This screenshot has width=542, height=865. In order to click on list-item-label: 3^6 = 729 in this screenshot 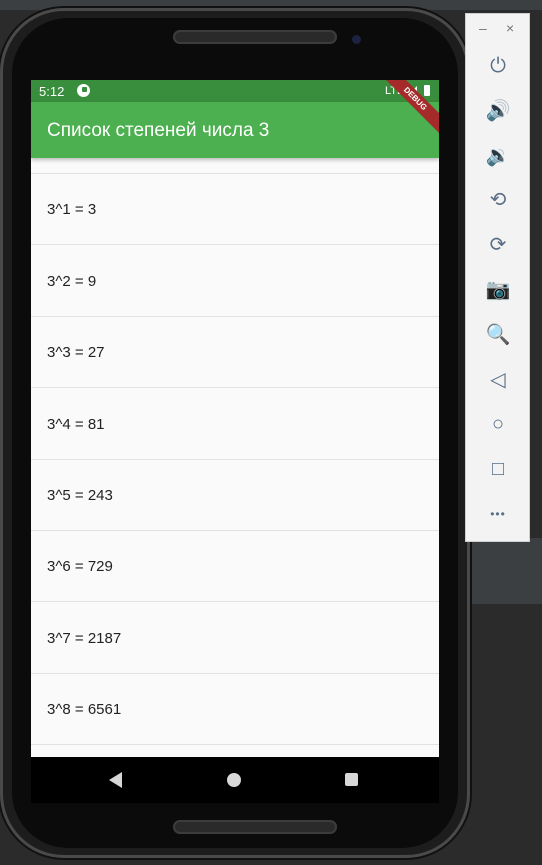, I will do `click(80, 567)`.